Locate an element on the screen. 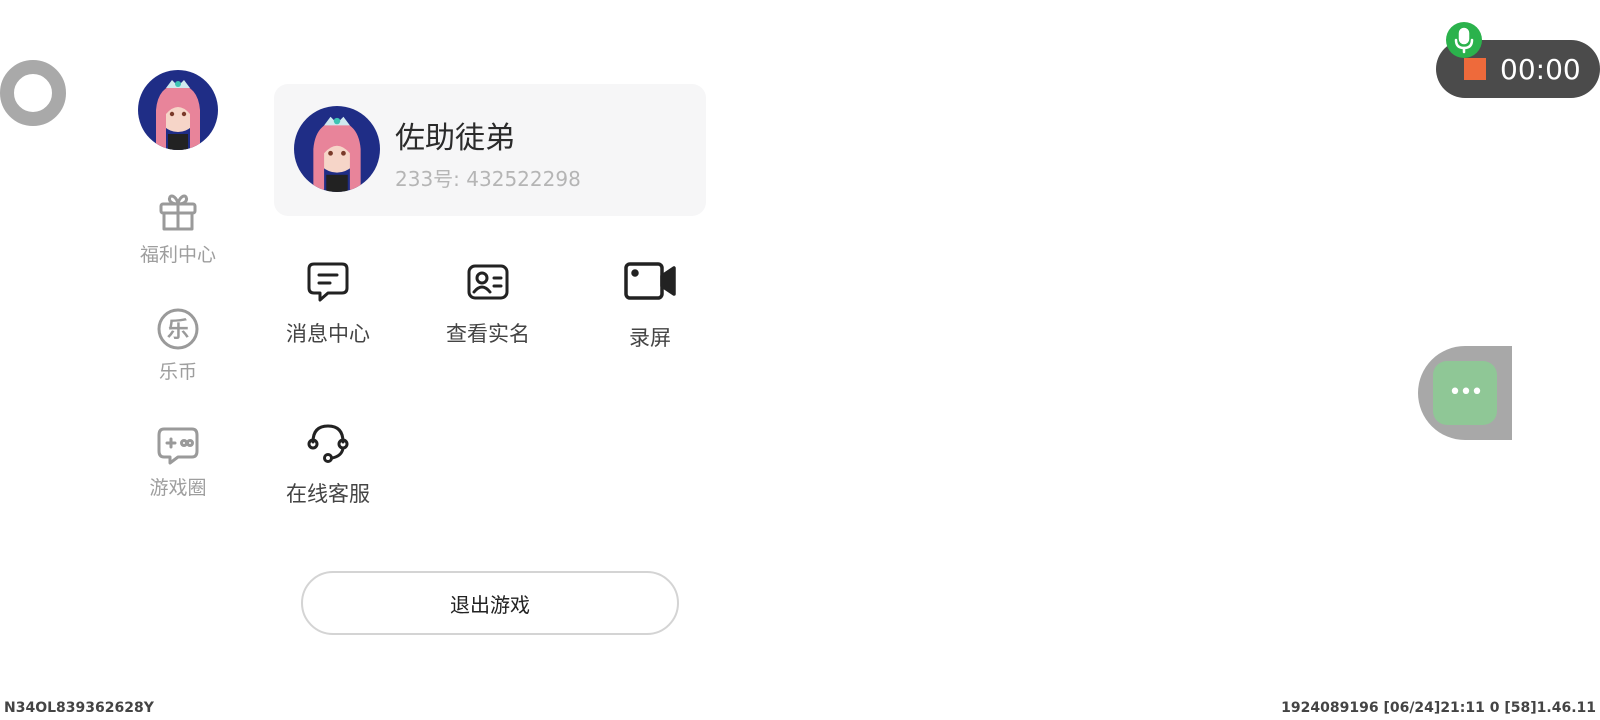 The height and width of the screenshot is (720, 1600). profile-name: 佐助徒弟 is located at coordinates (455, 138).